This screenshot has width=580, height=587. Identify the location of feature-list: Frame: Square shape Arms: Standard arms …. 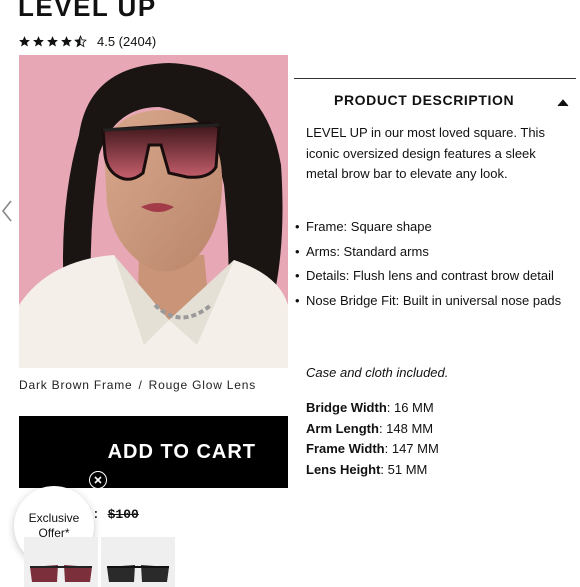
(431, 266).